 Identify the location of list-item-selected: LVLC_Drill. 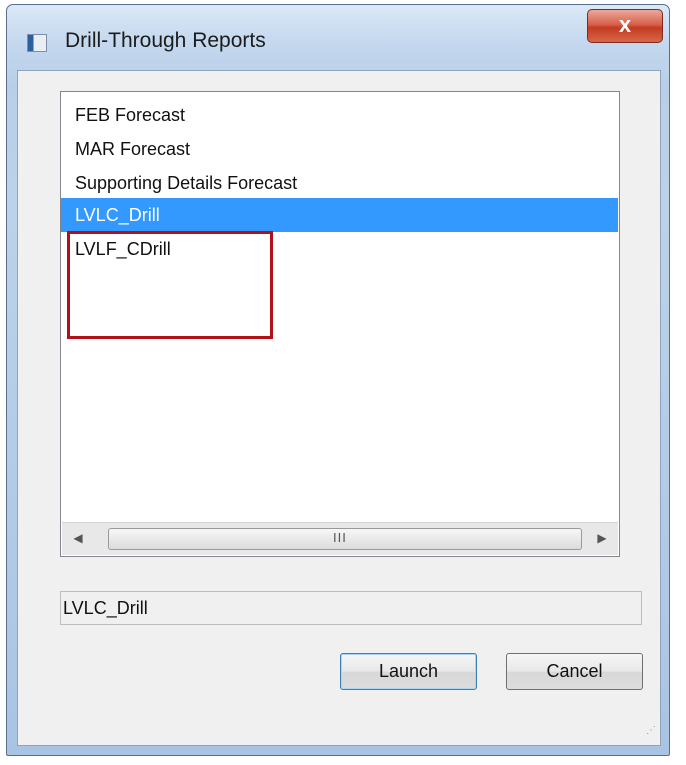
(339, 215).